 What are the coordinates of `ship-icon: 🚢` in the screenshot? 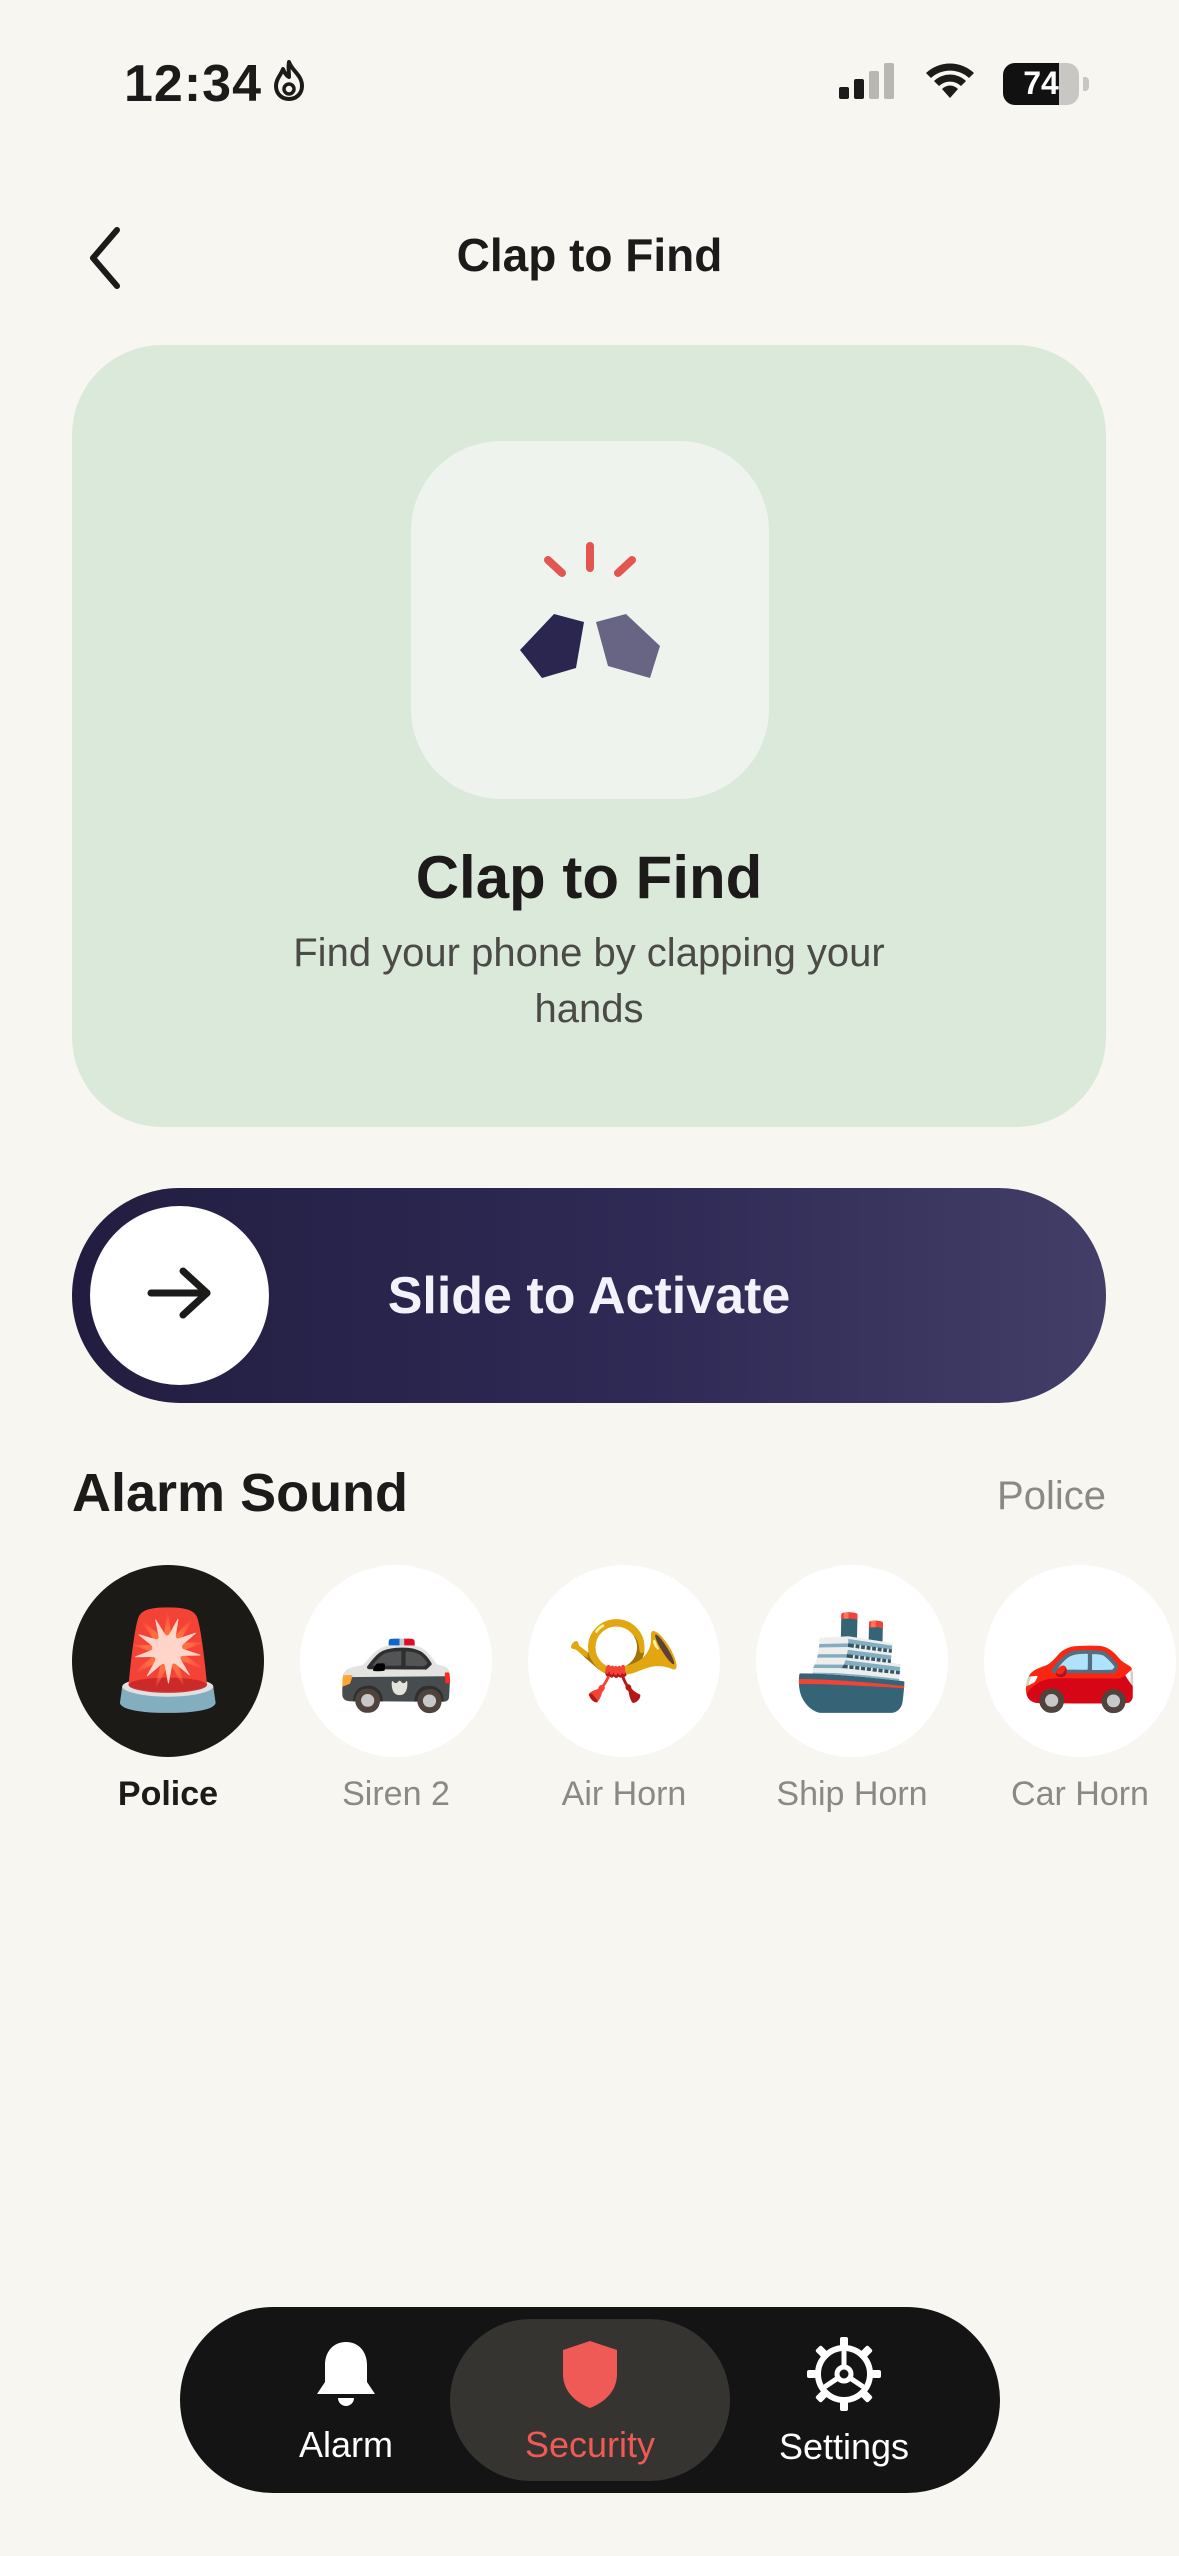 It's located at (852, 1661).